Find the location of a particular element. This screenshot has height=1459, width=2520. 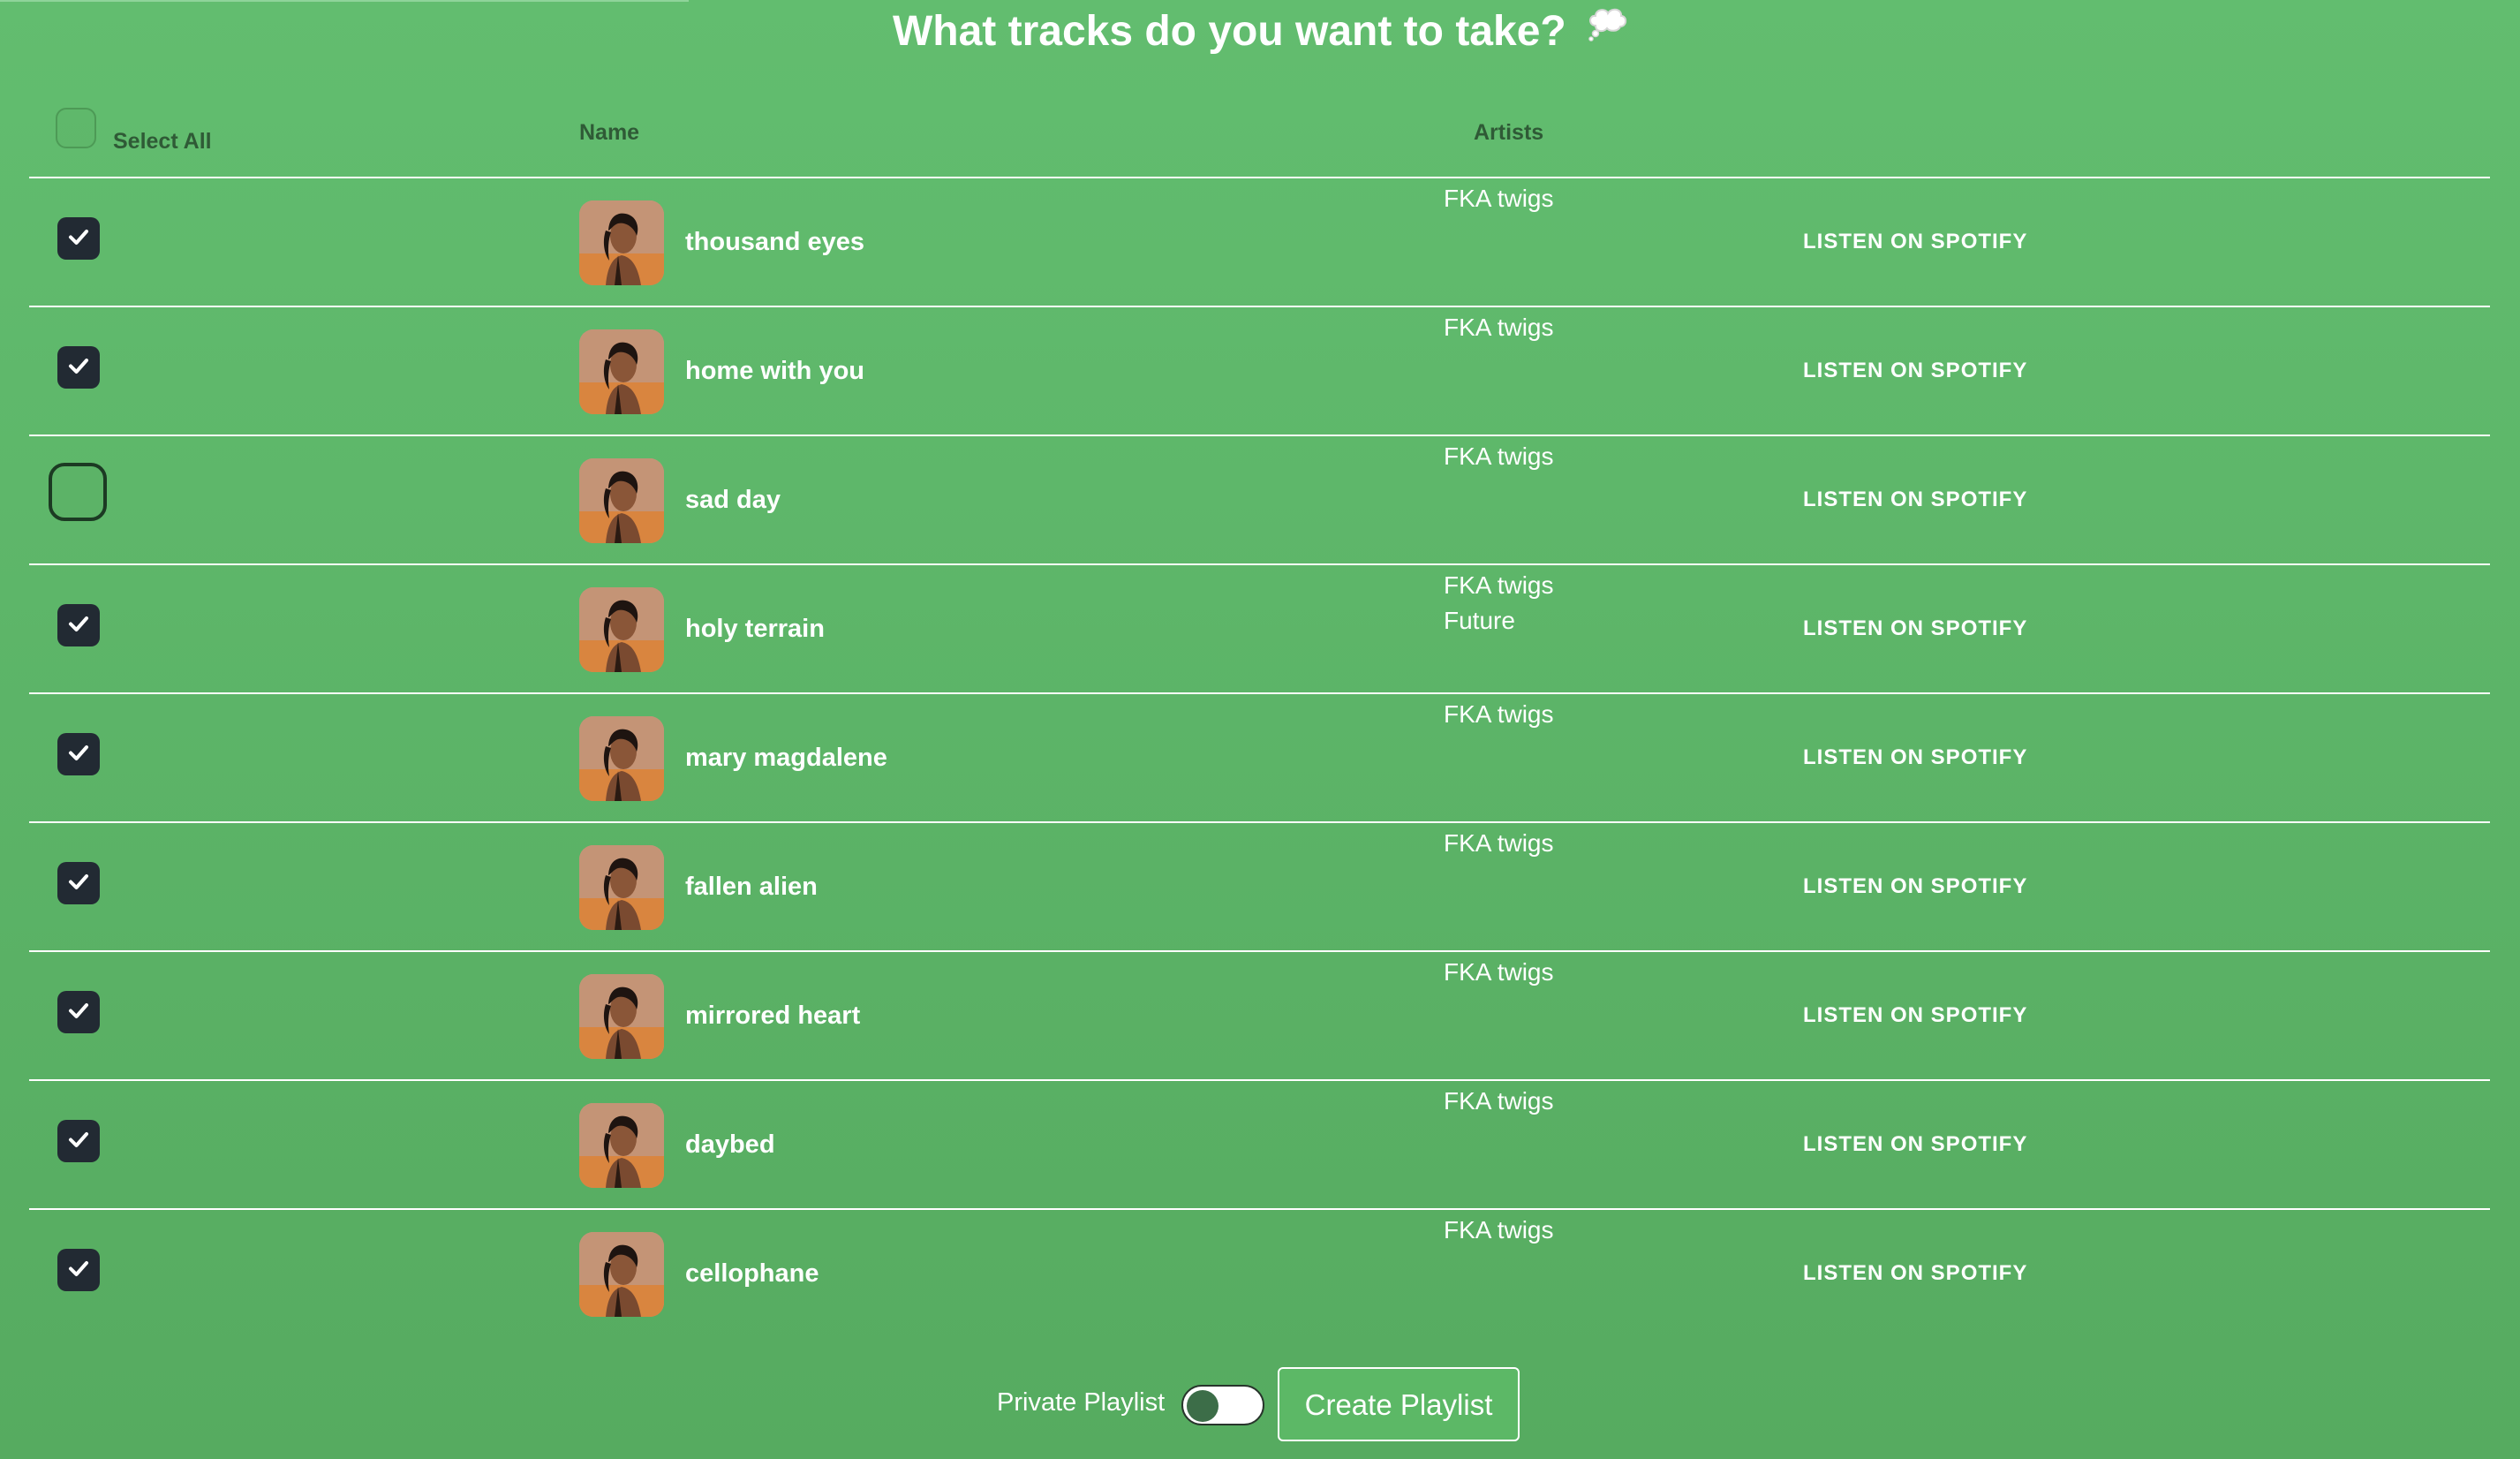

track-name: daybed is located at coordinates (730, 1144).